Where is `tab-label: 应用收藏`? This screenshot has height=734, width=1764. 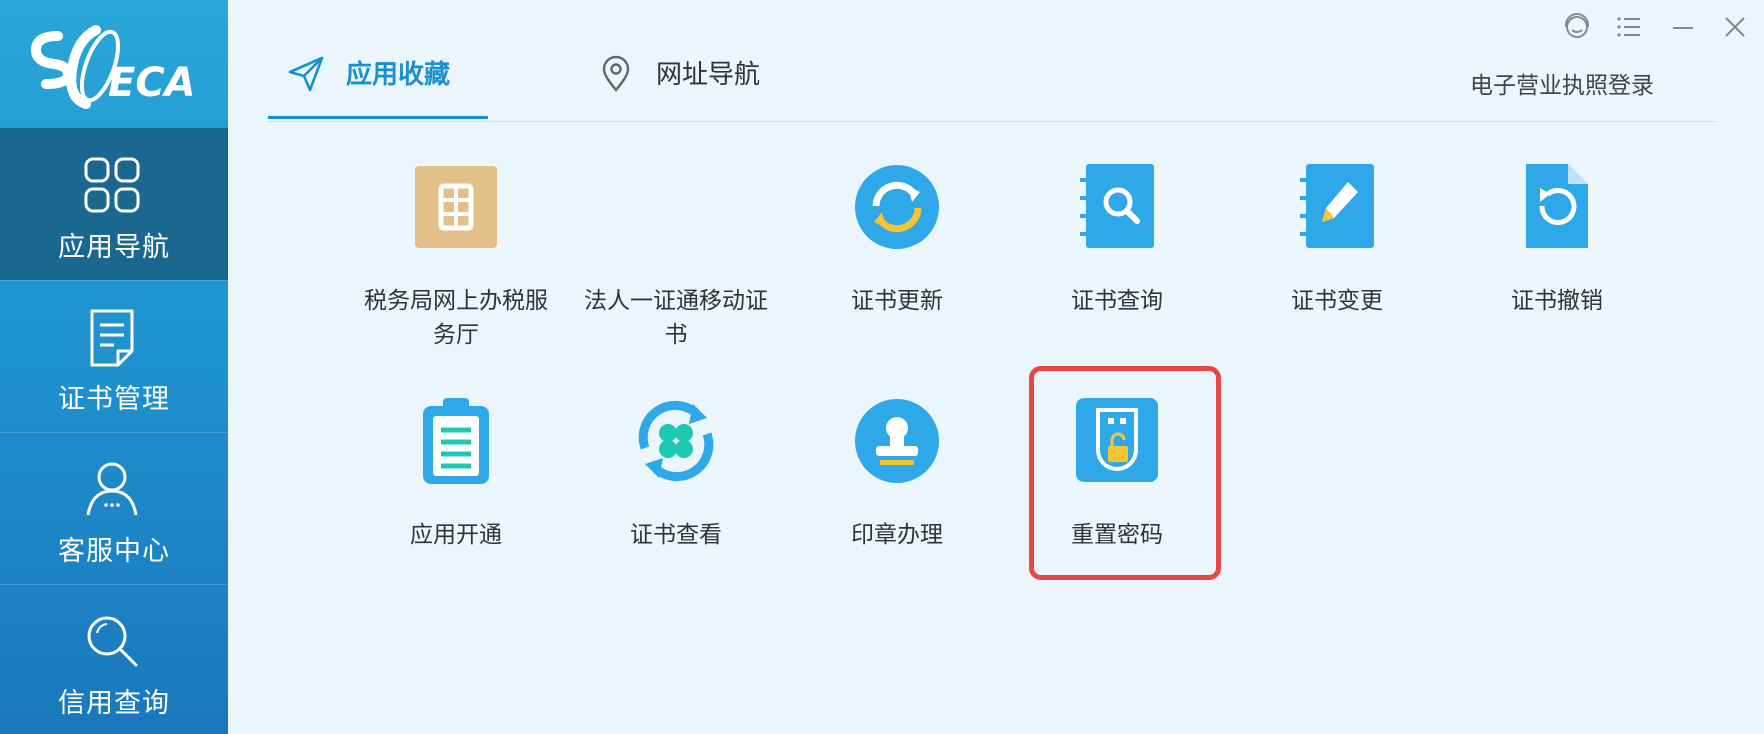
tab-label: 应用收藏 is located at coordinates (398, 75).